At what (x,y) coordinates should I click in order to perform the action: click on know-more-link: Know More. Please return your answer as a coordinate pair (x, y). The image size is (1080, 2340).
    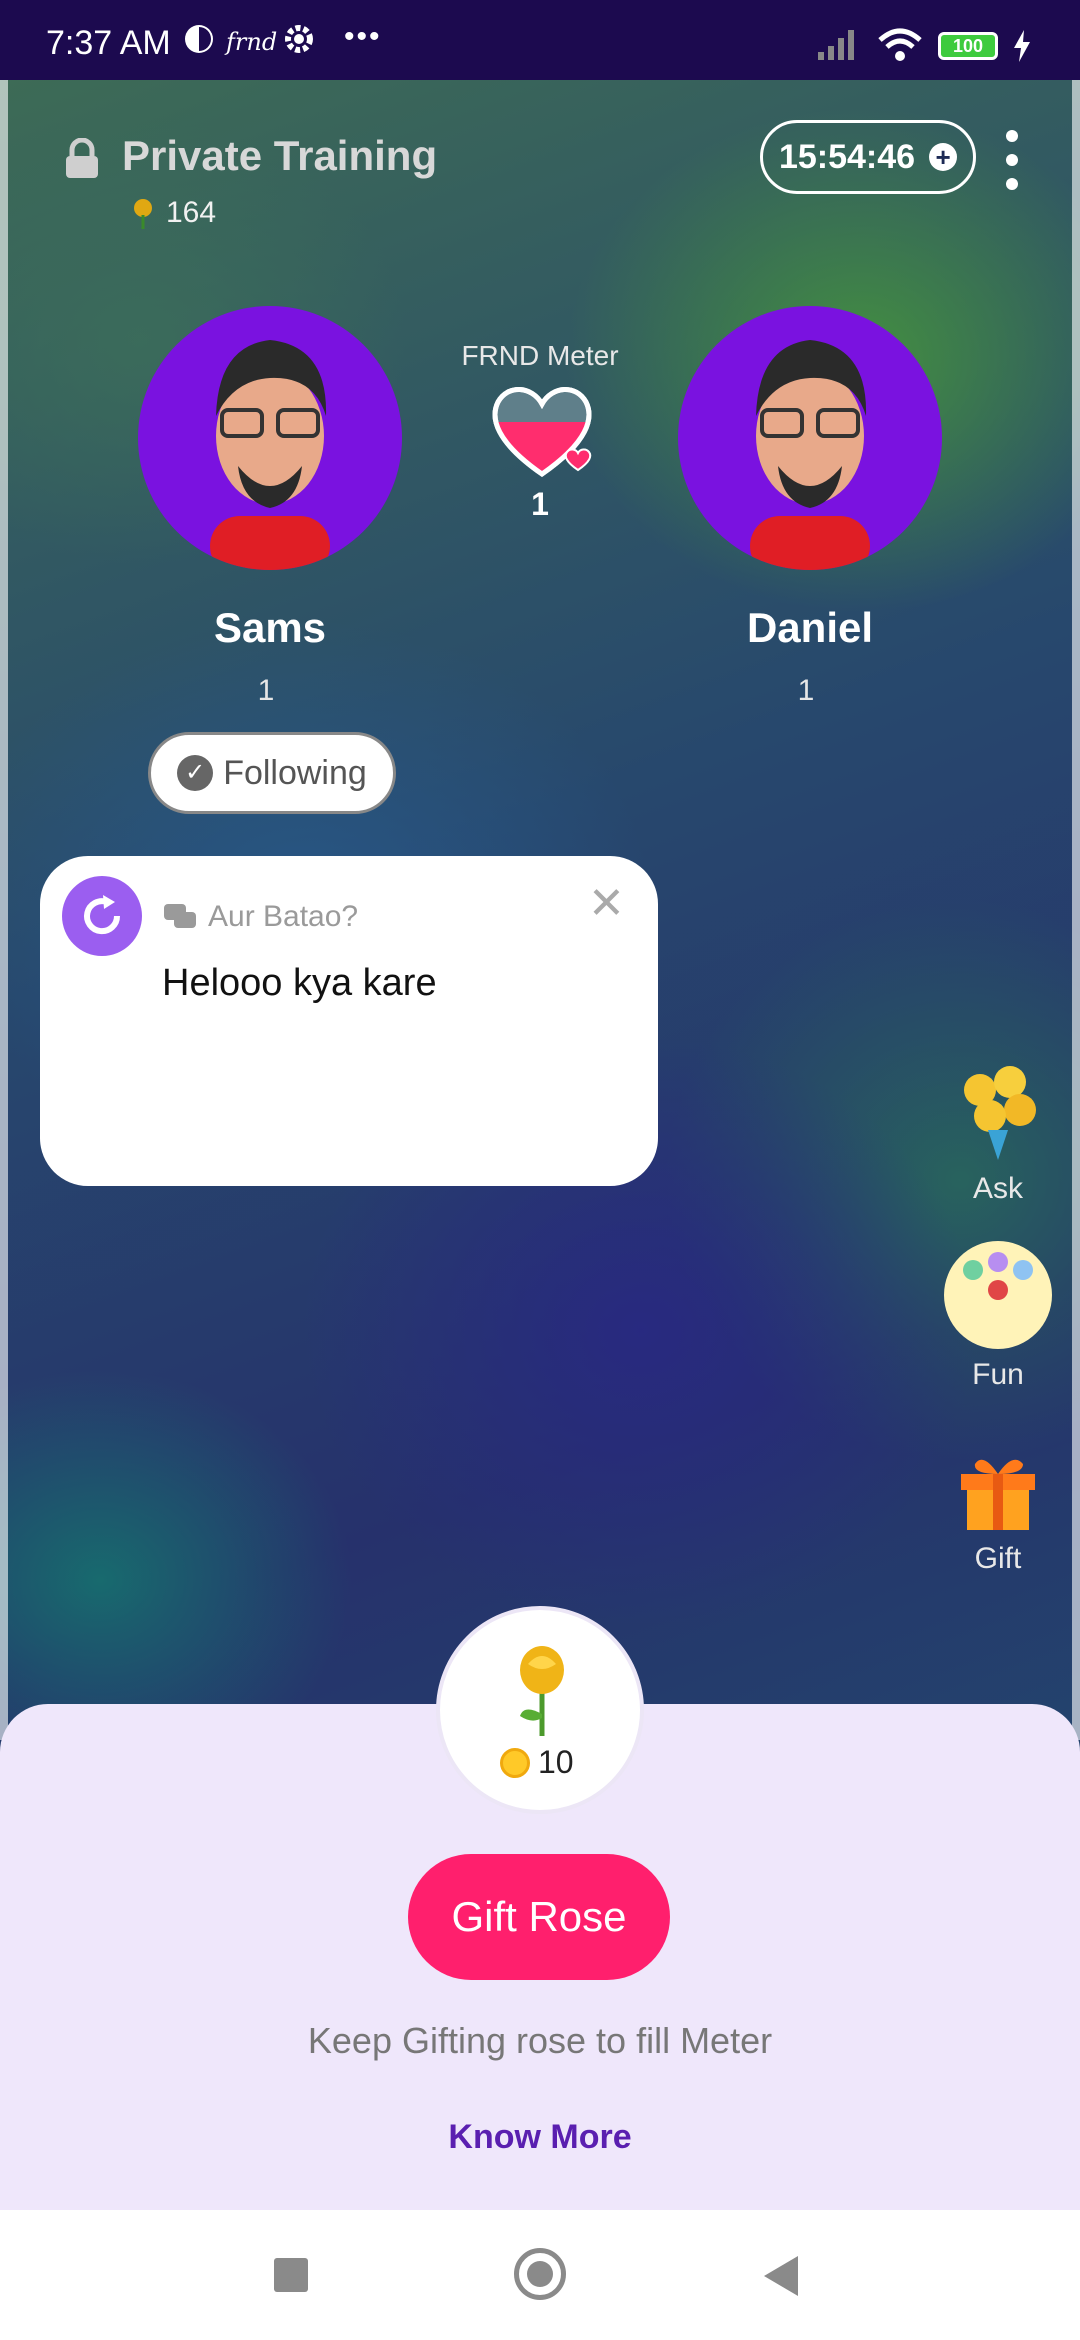
    Looking at the image, I should click on (540, 2137).